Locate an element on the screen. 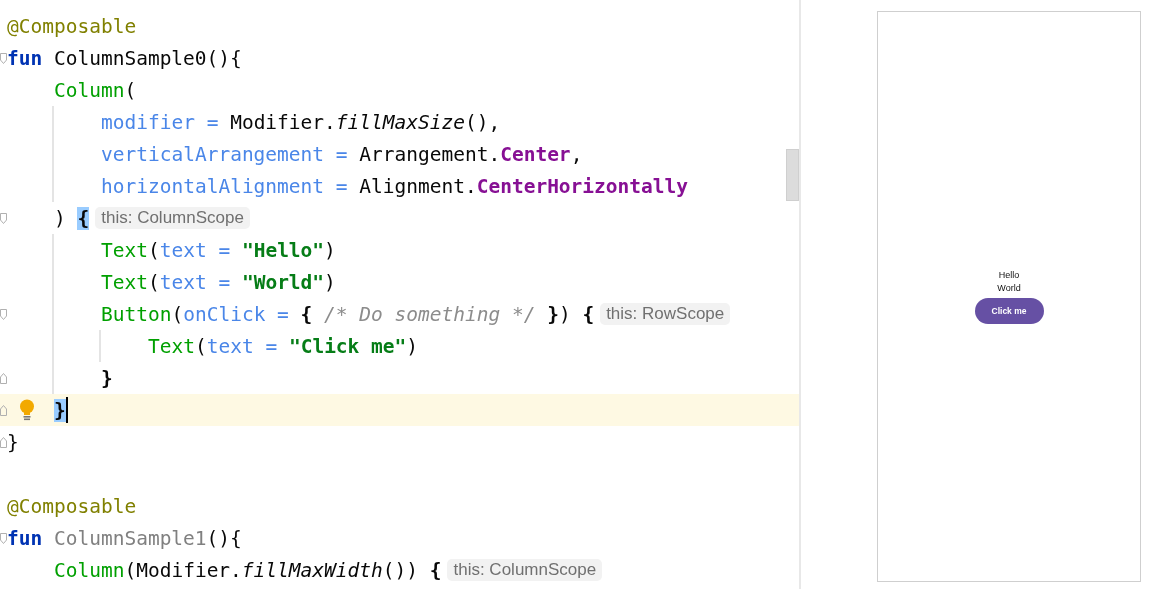  scrollbar-thumb is located at coordinates (792, 175).